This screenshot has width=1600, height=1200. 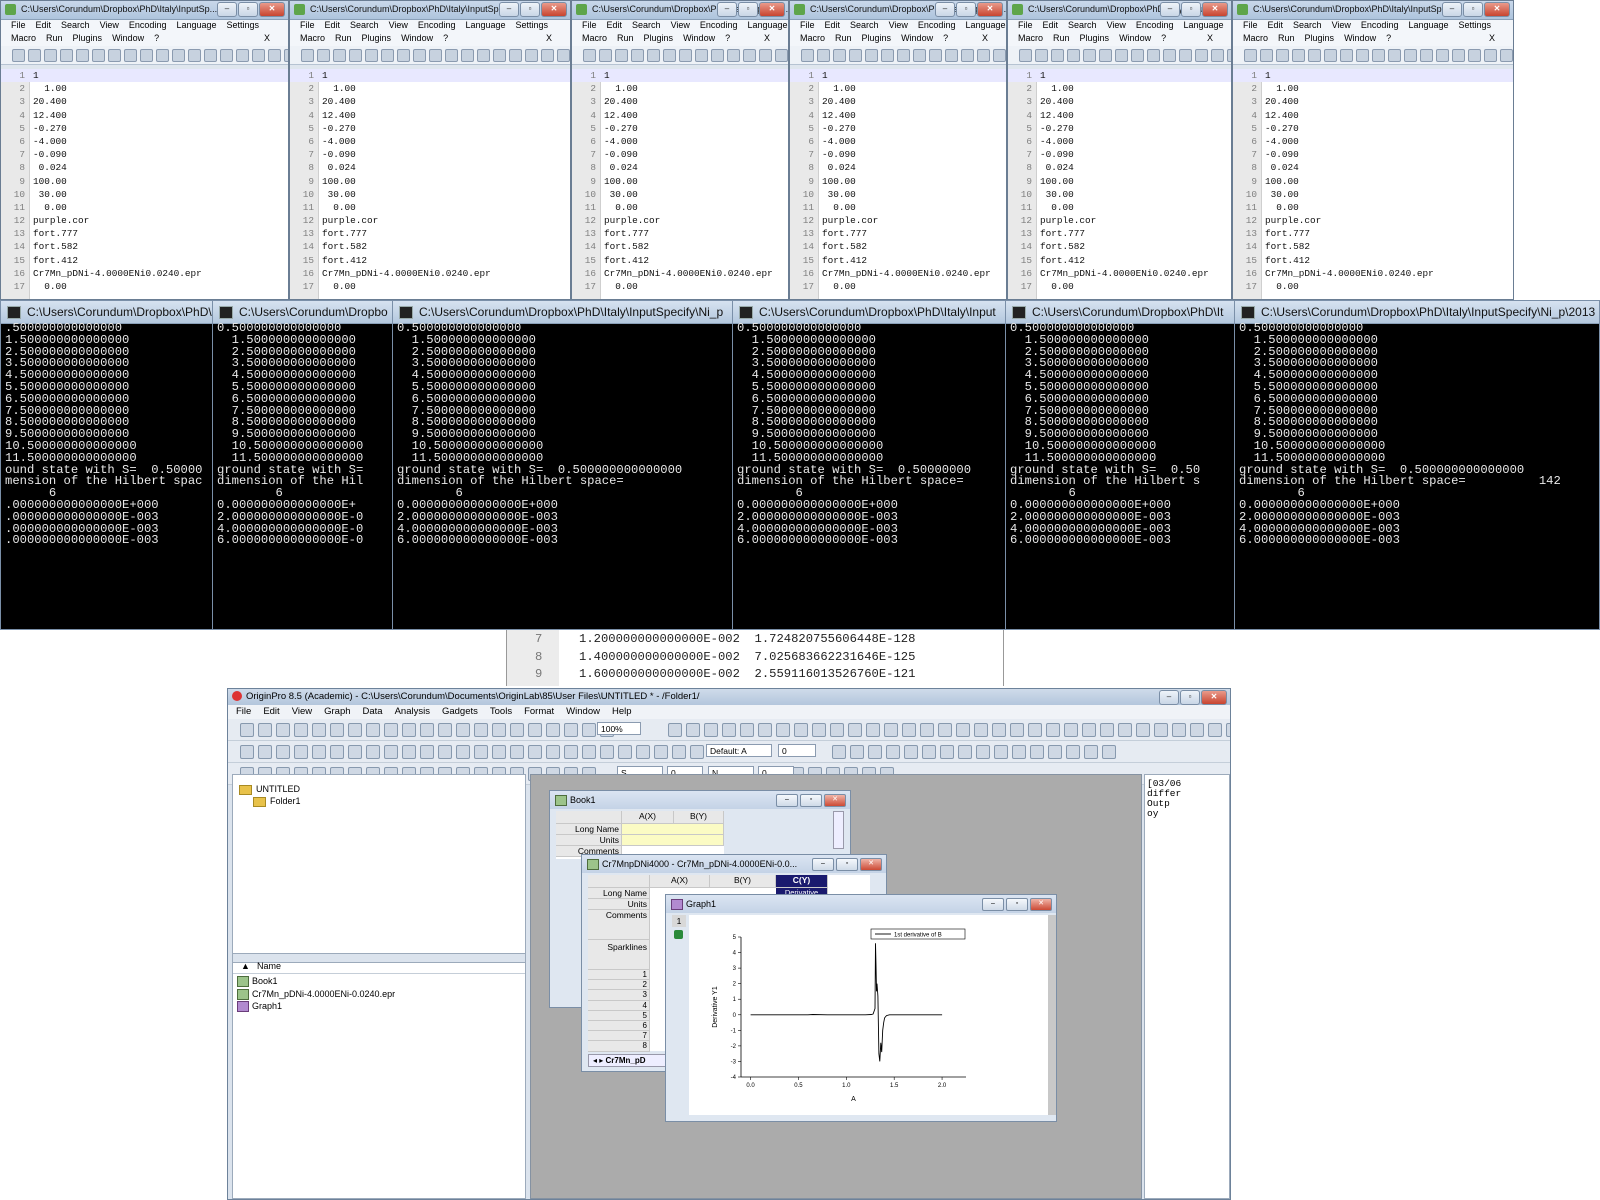 I want to click on list-item: Book1, so click(x=316, y=981).